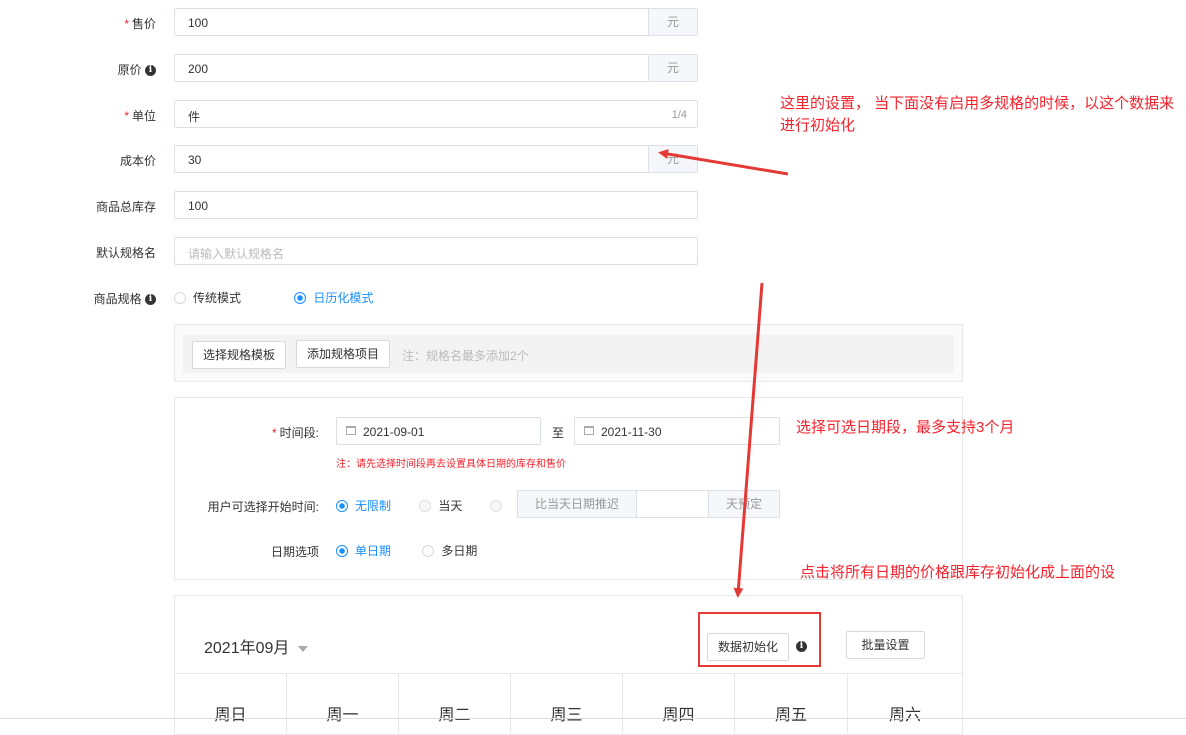  I want to click on arrow-to-cost-price, so click(723, 162).